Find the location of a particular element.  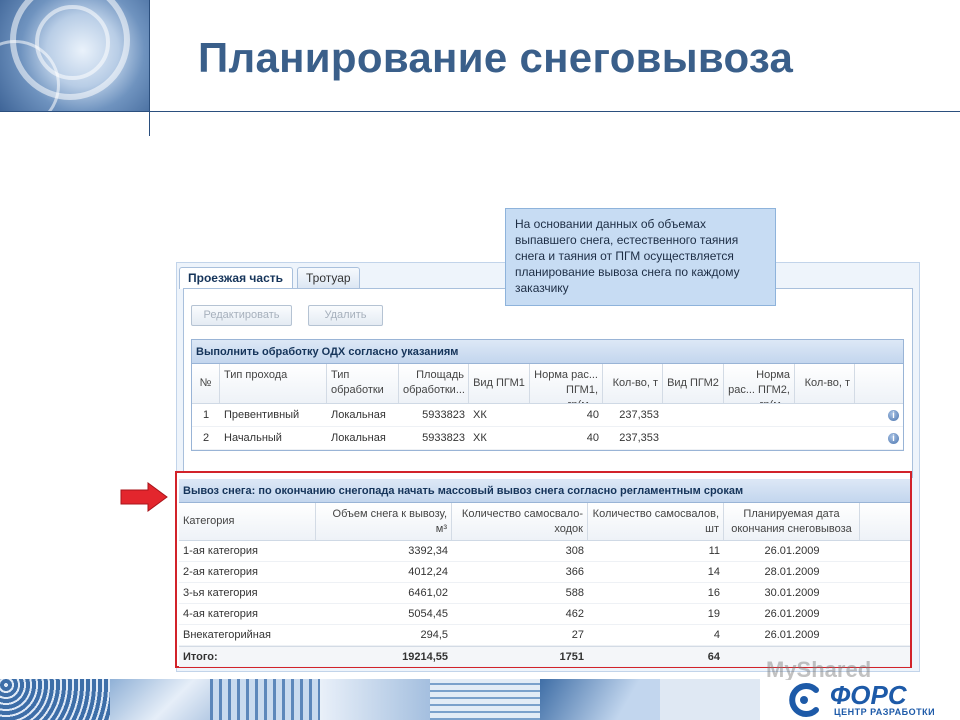

cell-trucks: 14 is located at coordinates (713, 572).